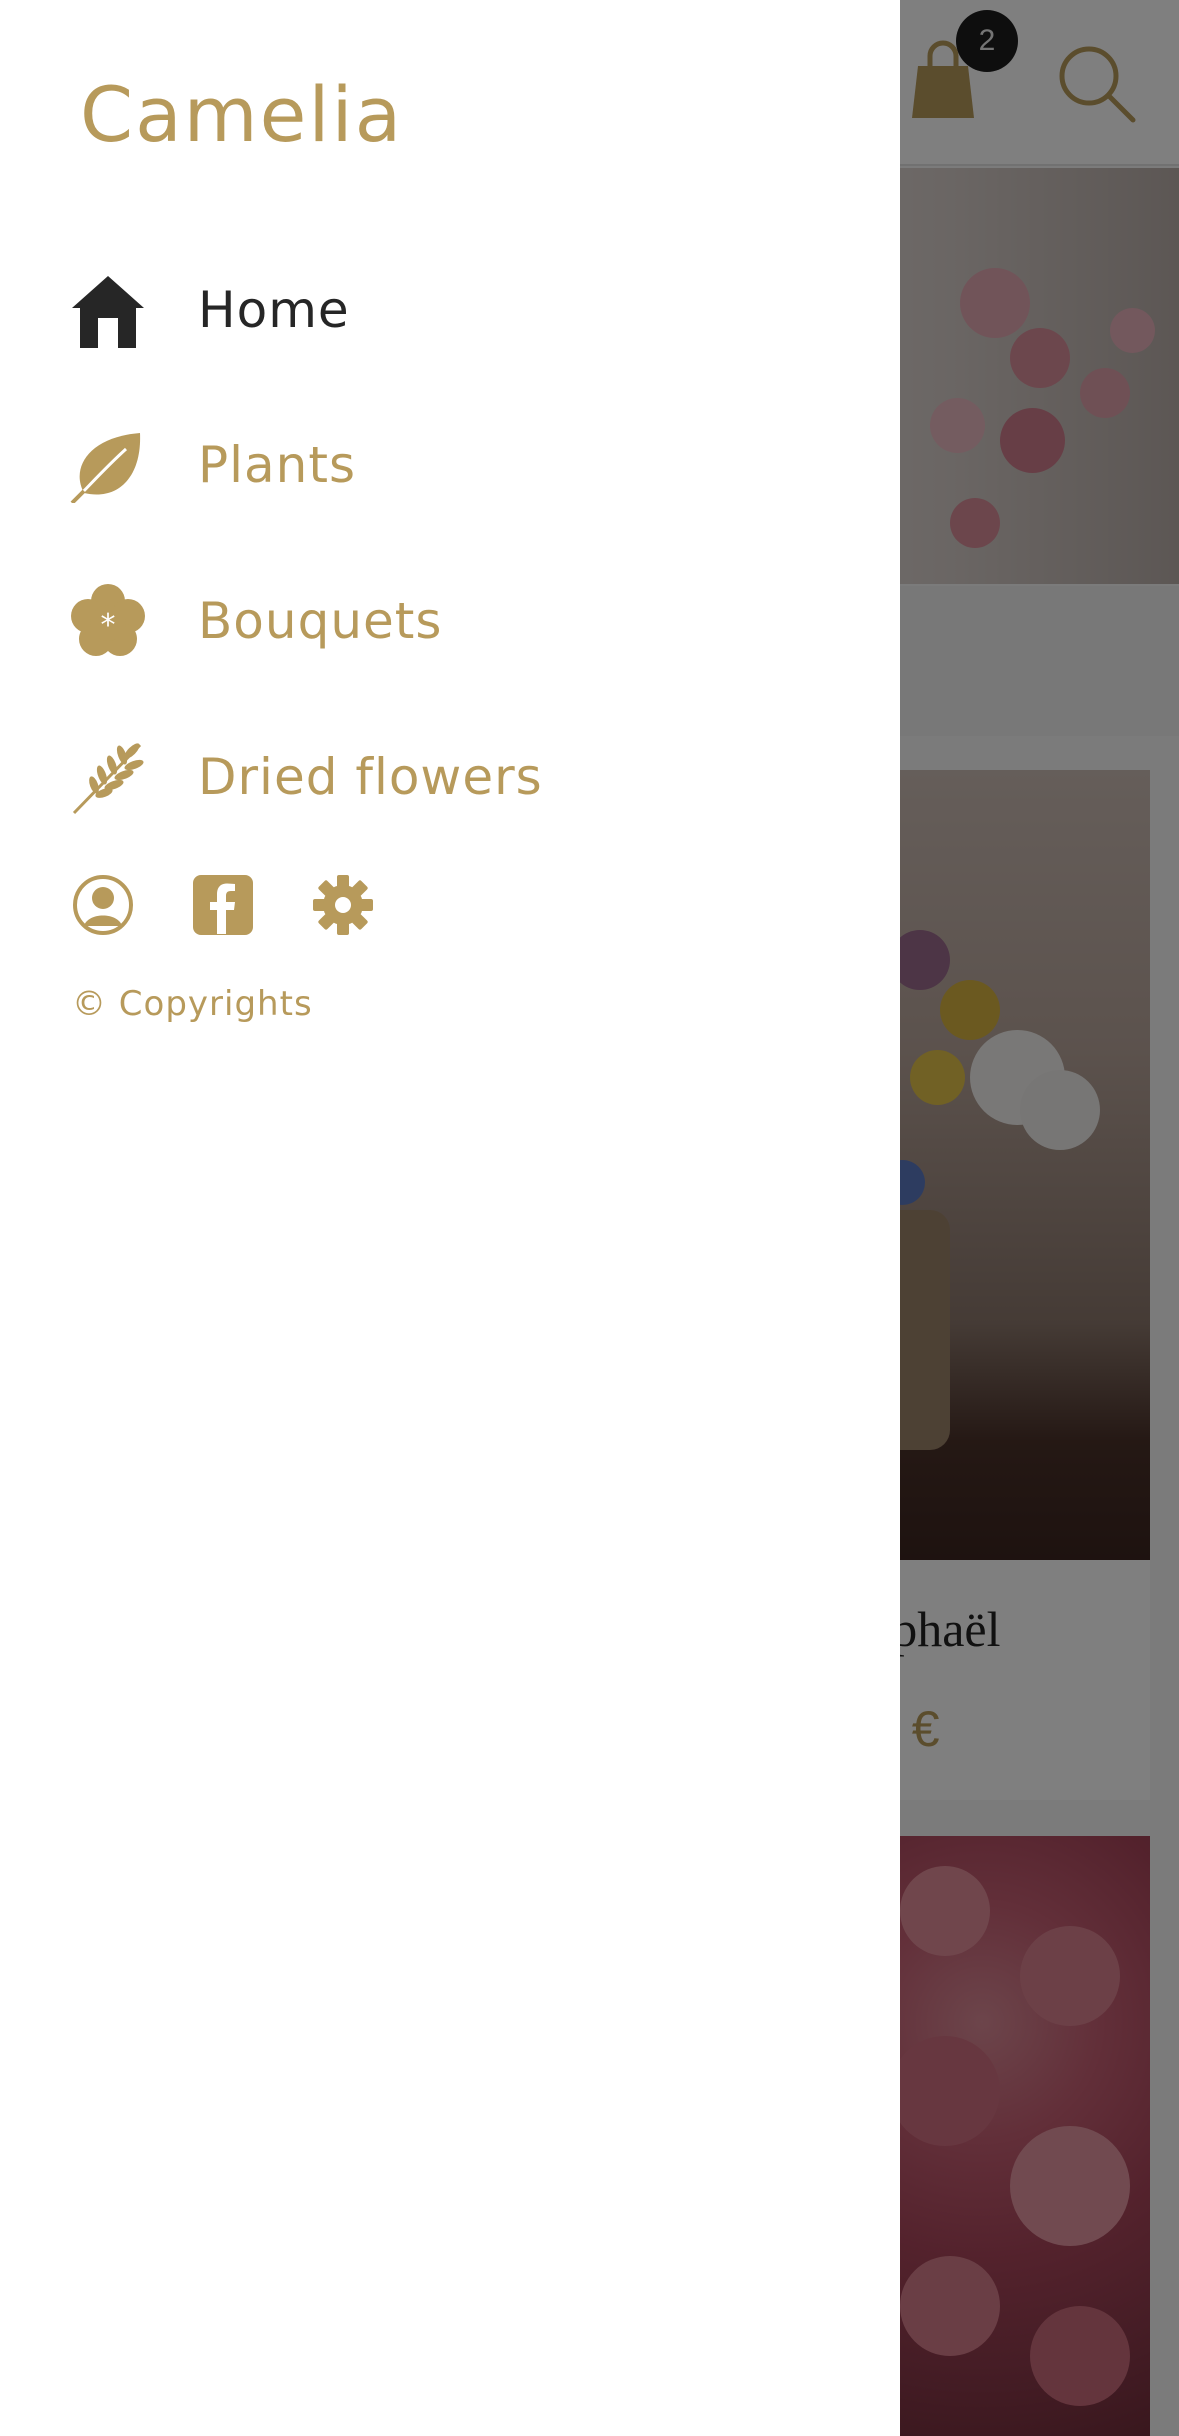 The height and width of the screenshot is (2436, 1179). Describe the element at coordinates (343, 905) in the screenshot. I see `settings-gear-icon` at that location.